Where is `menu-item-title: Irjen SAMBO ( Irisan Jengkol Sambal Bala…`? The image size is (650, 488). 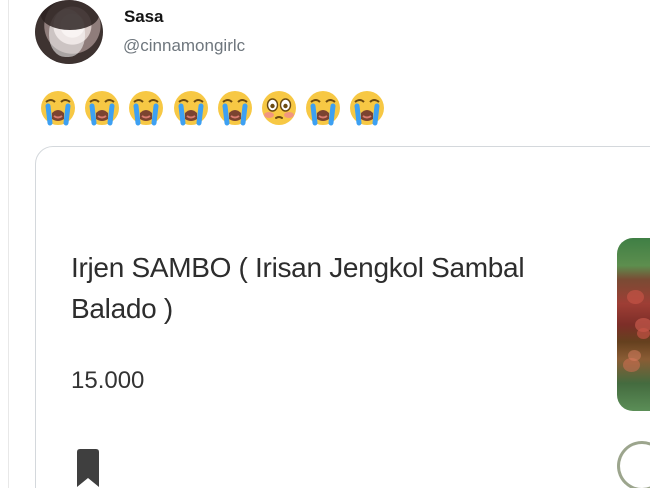 menu-item-title: Irjen SAMBO ( Irisan Jengkol Sambal Bala… is located at coordinates (298, 288).